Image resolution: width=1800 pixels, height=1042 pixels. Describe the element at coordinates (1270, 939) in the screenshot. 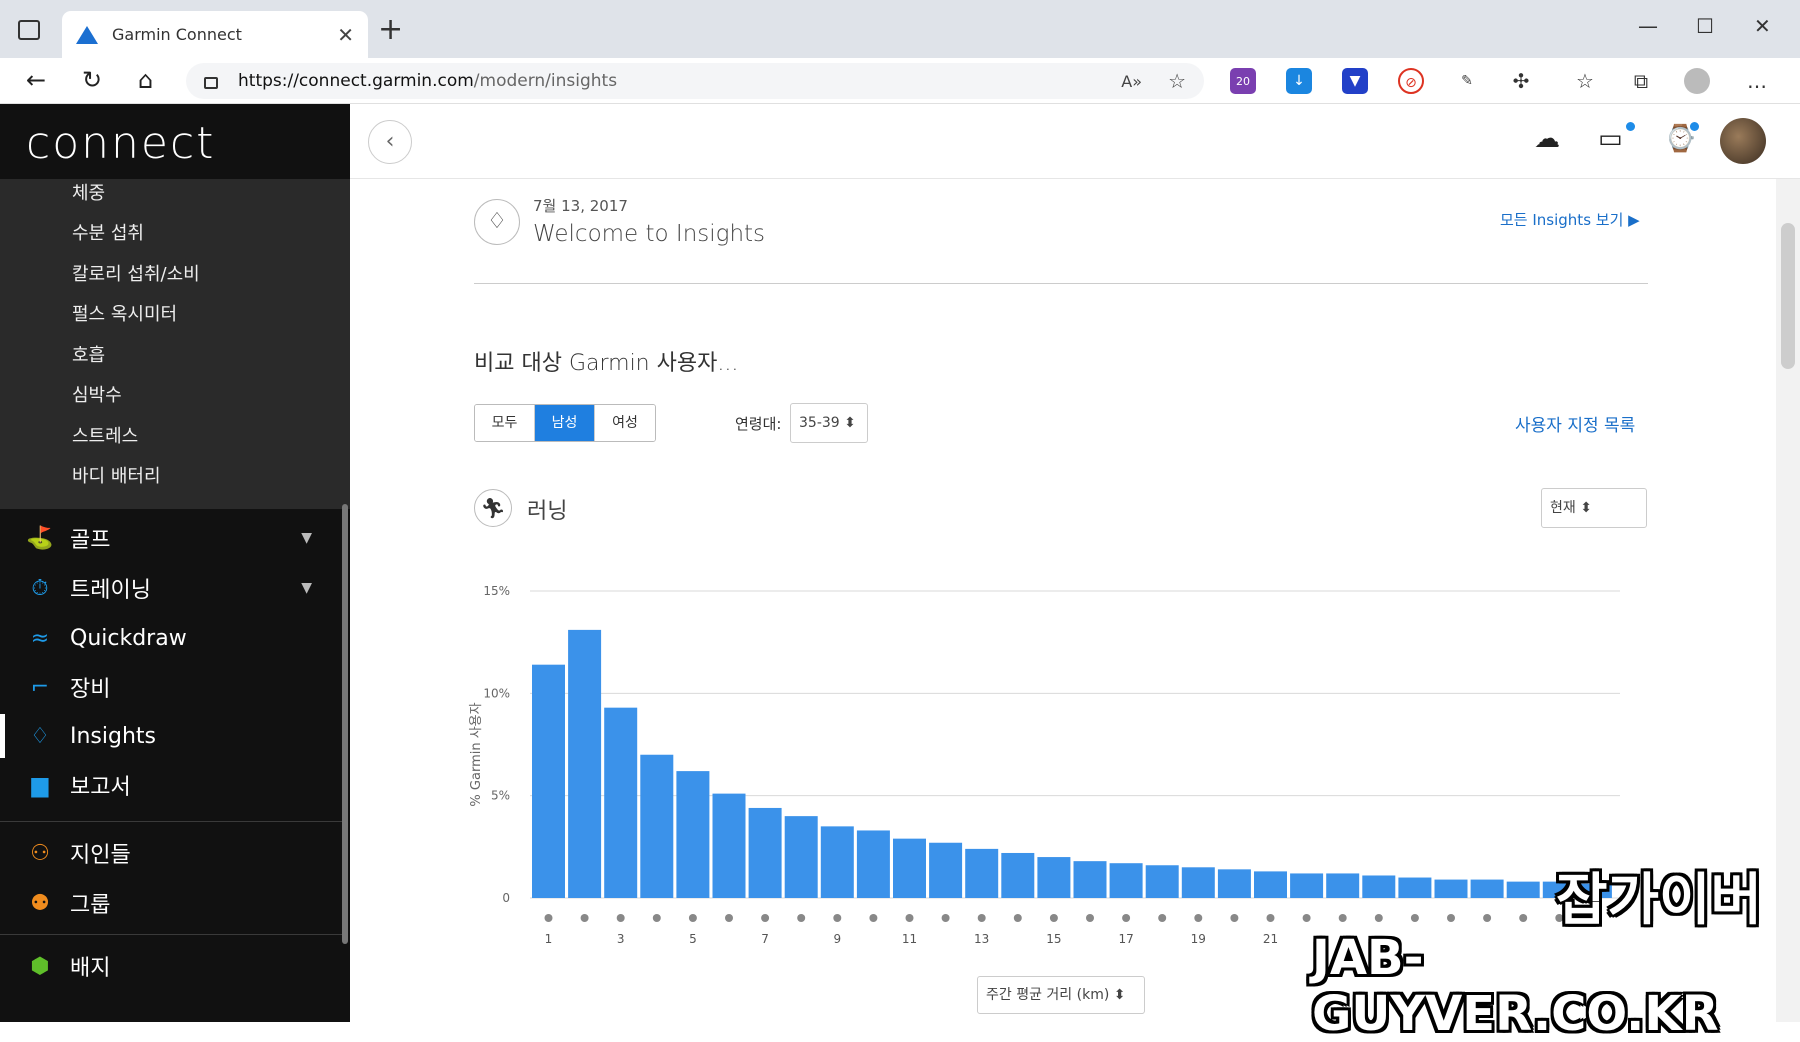

I see `x-tick-label: 21` at that location.